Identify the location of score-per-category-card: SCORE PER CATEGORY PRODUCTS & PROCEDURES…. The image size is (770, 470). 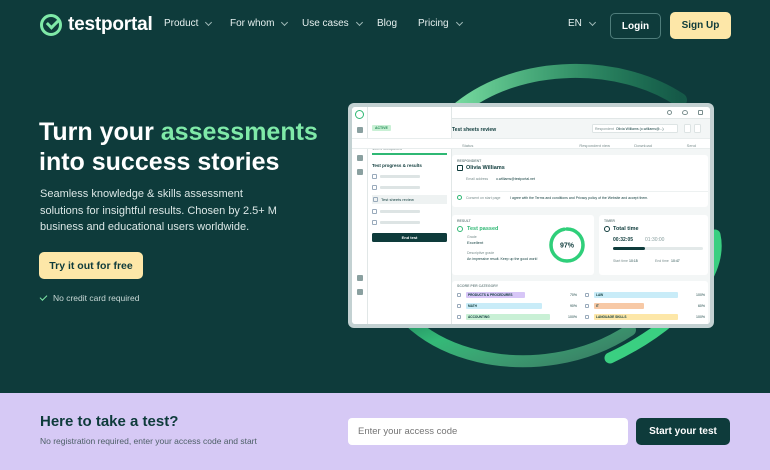
(580, 302).